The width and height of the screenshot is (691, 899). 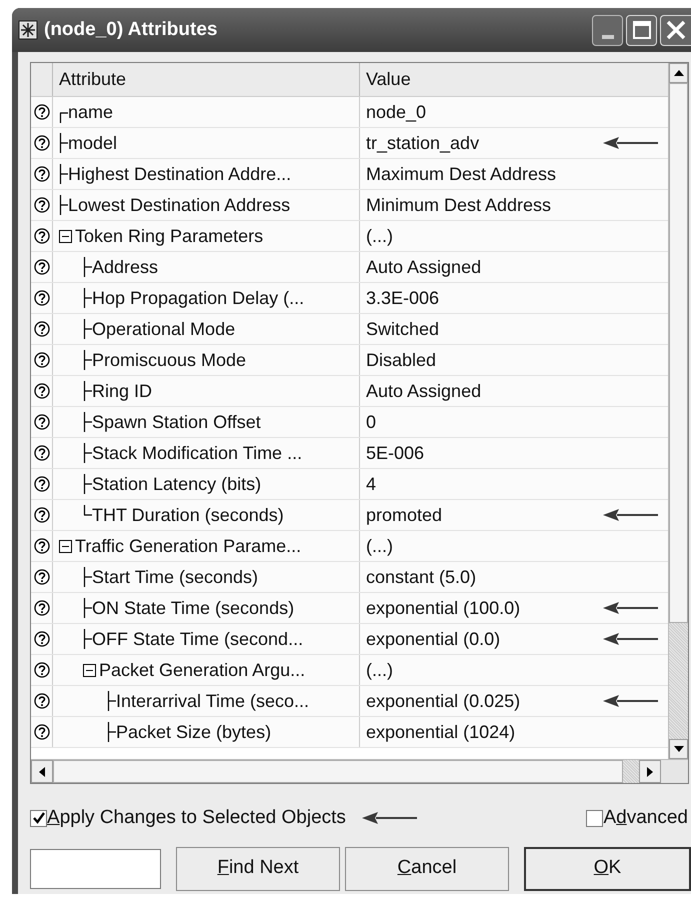 What do you see at coordinates (396, 112) in the screenshot?
I see `attribute-value: node_0` at bounding box center [396, 112].